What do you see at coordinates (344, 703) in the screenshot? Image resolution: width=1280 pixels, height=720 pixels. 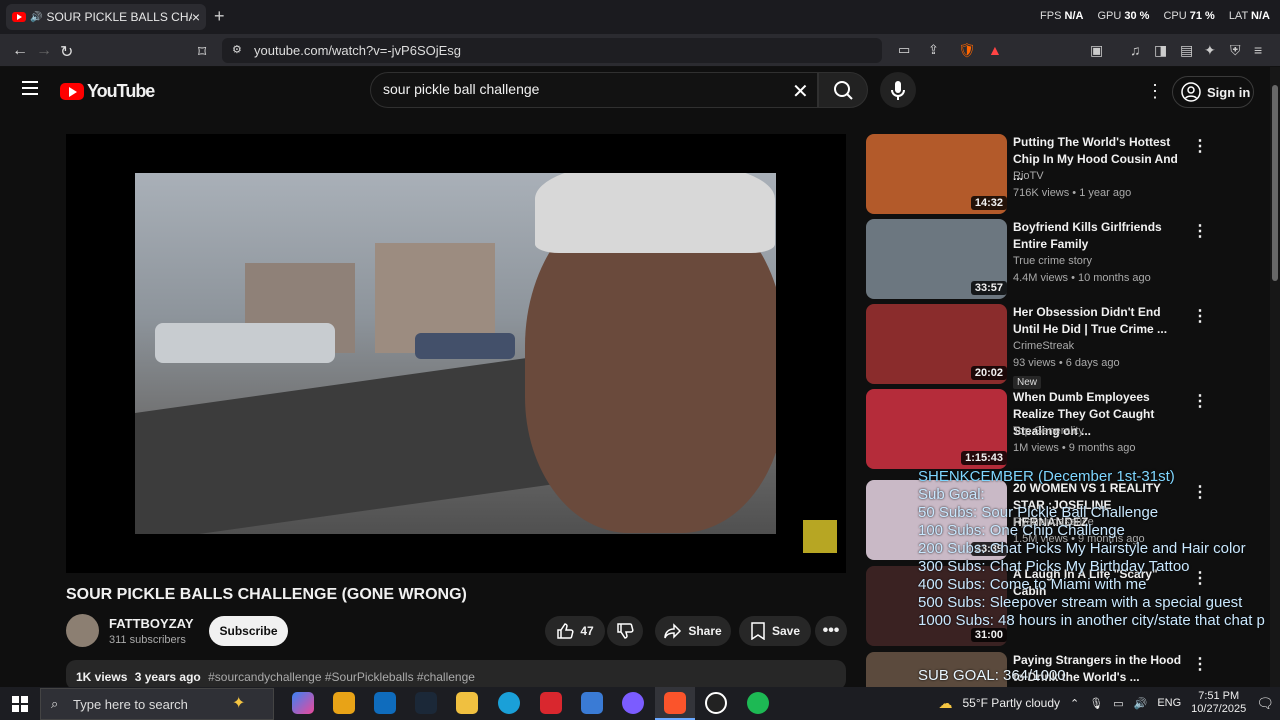 I see `store-icon` at bounding box center [344, 703].